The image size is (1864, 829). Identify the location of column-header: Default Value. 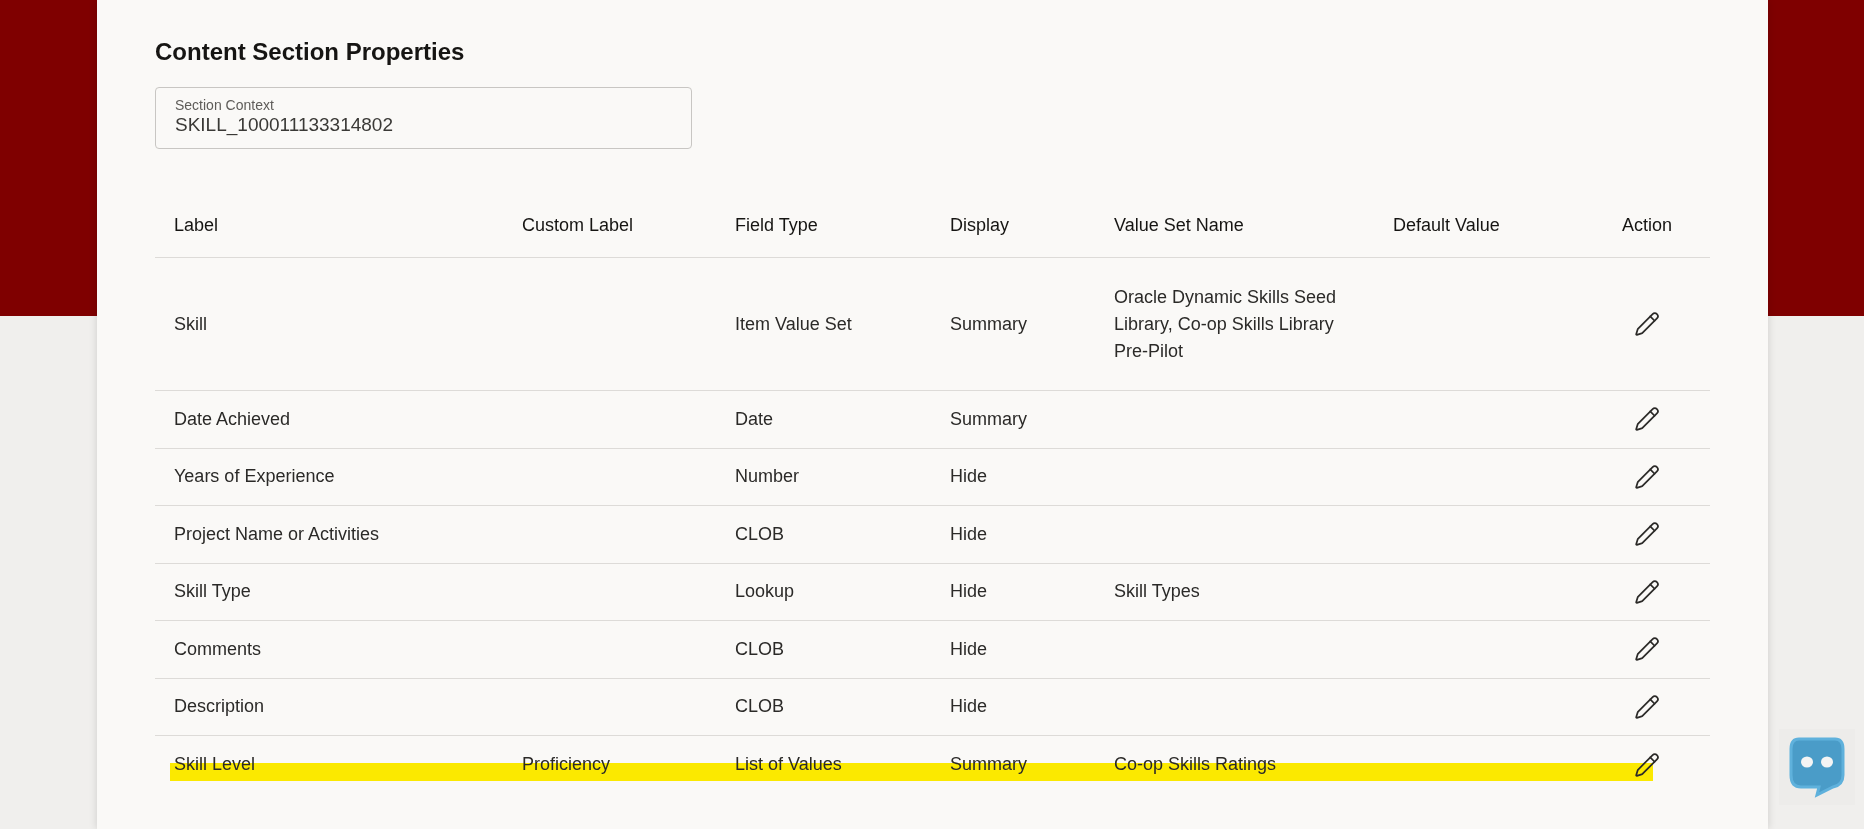
(1446, 225).